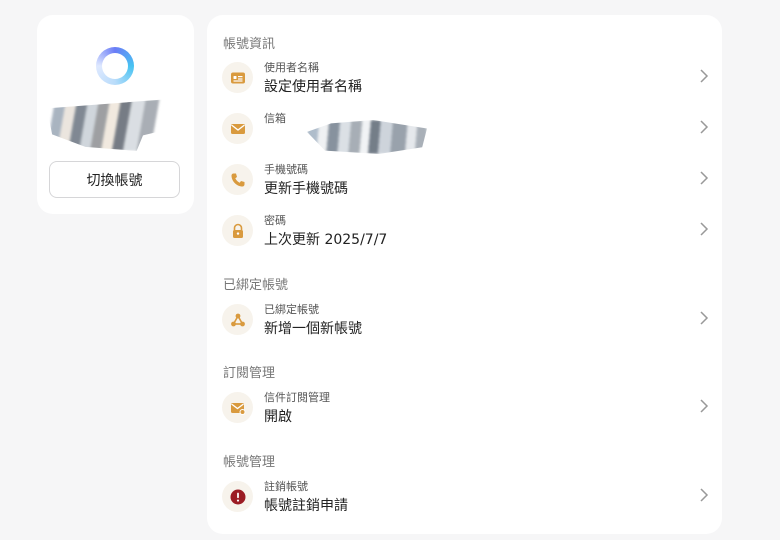  Describe the element at coordinates (466, 129) in the screenshot. I see `email-row: 信箱` at that location.